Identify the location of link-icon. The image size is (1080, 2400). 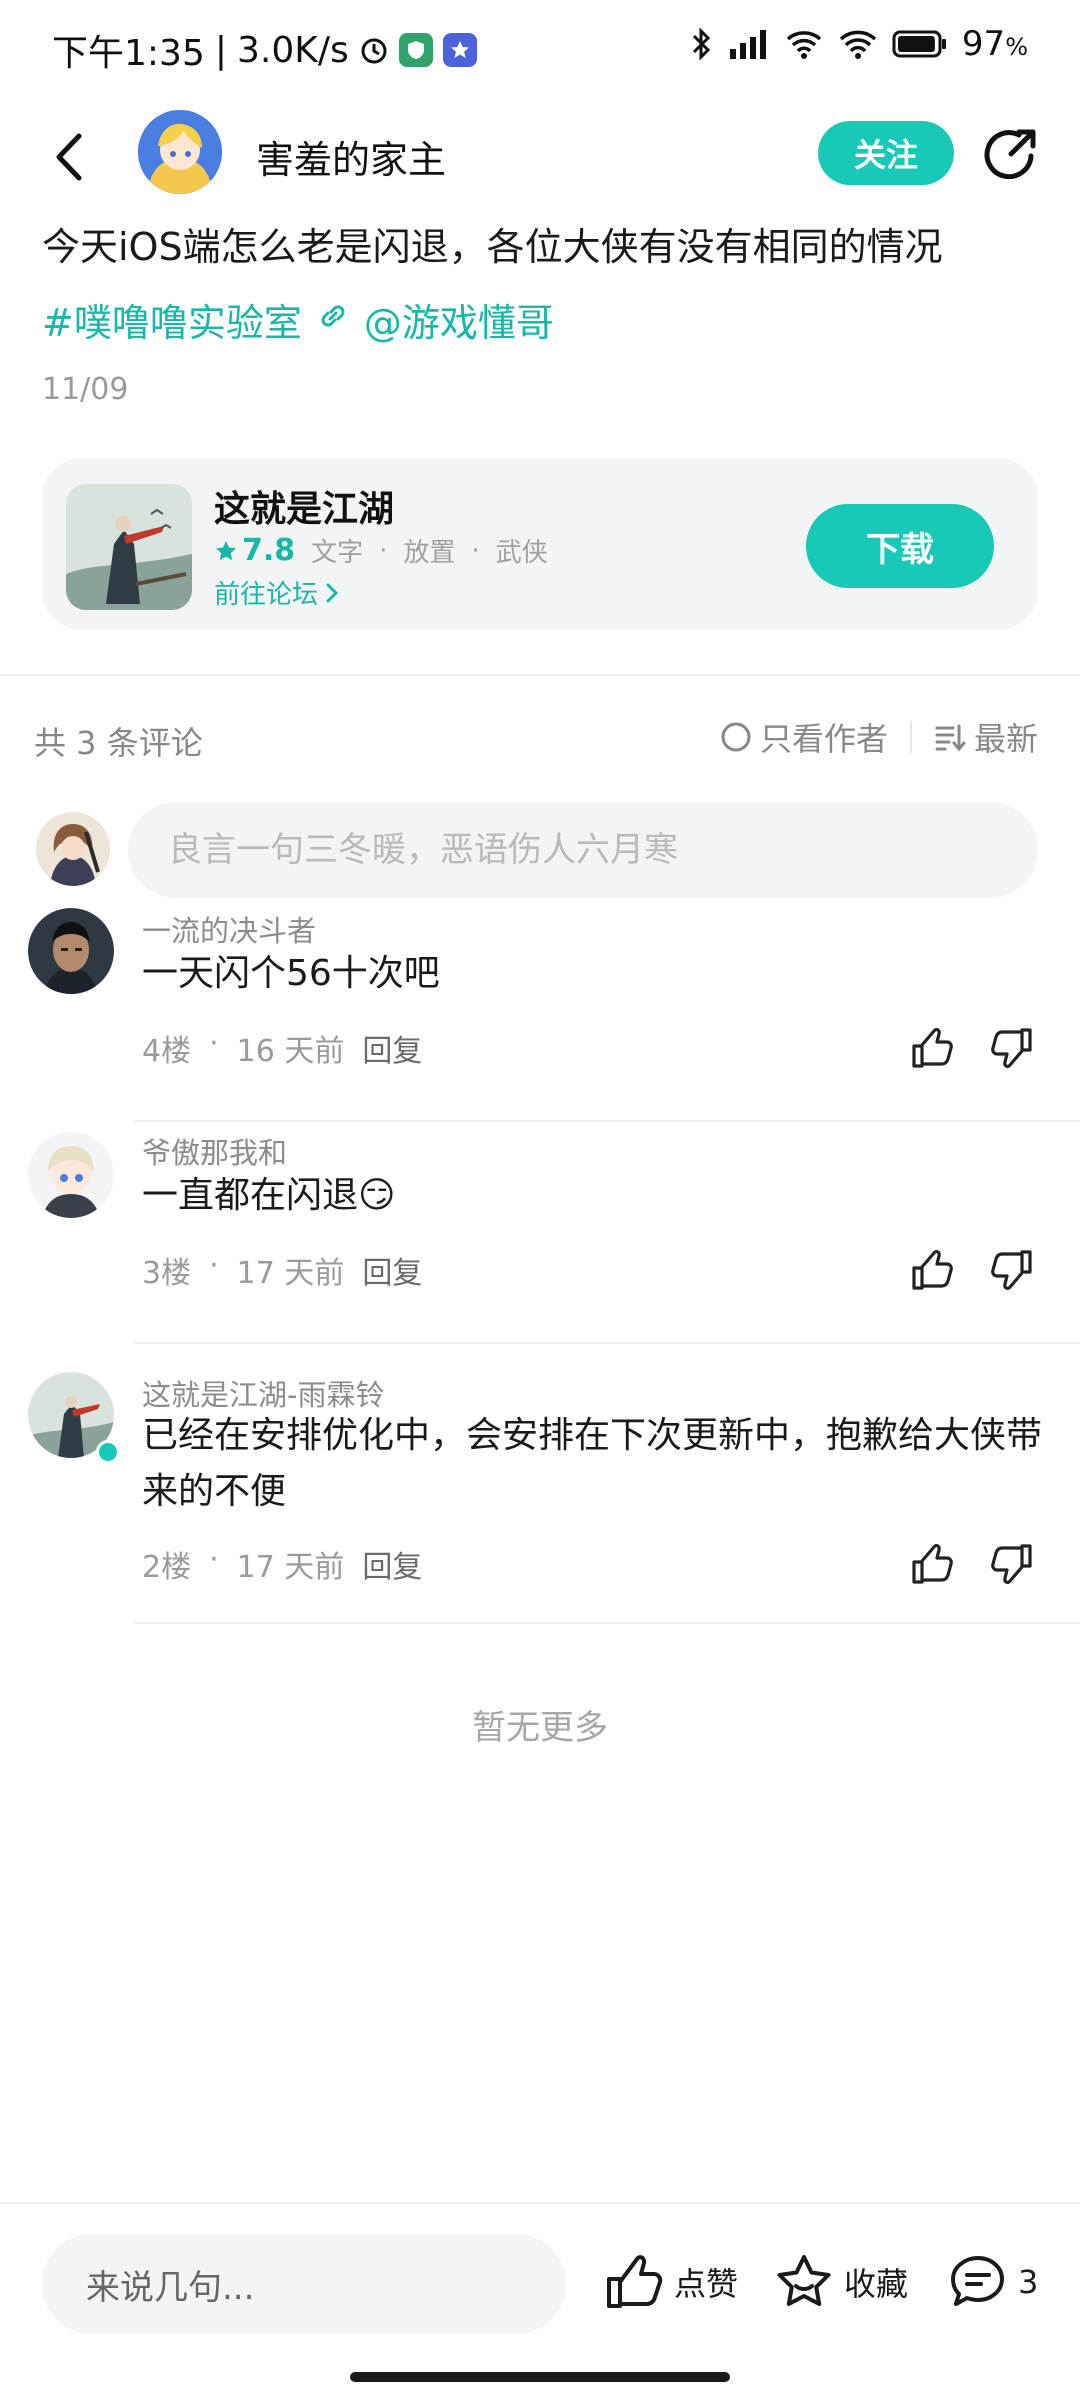
(333, 320).